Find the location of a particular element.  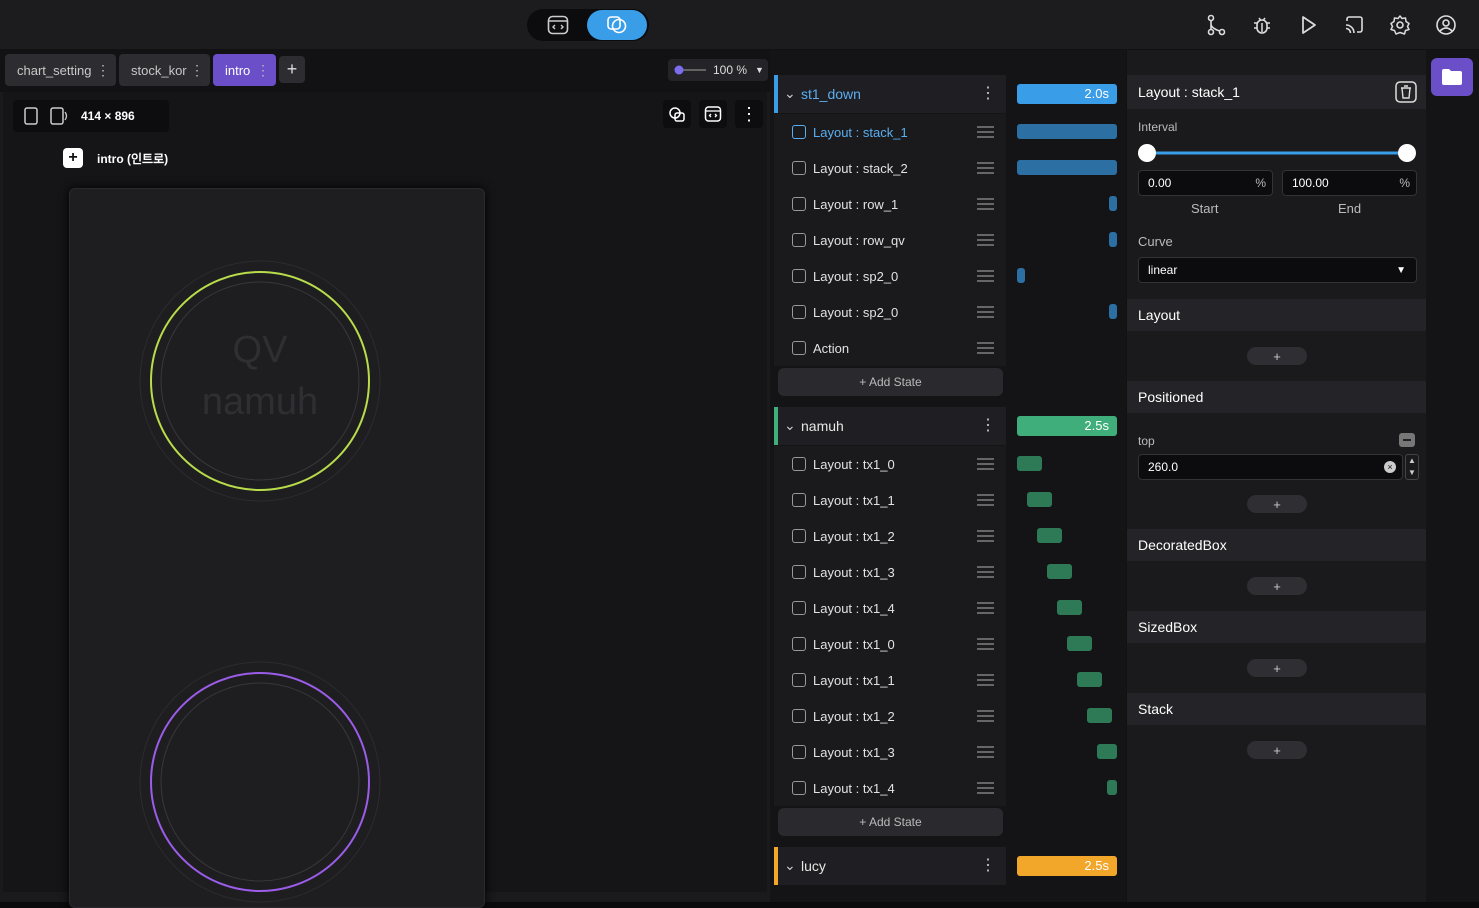

run-button is located at coordinates (1308, 25).